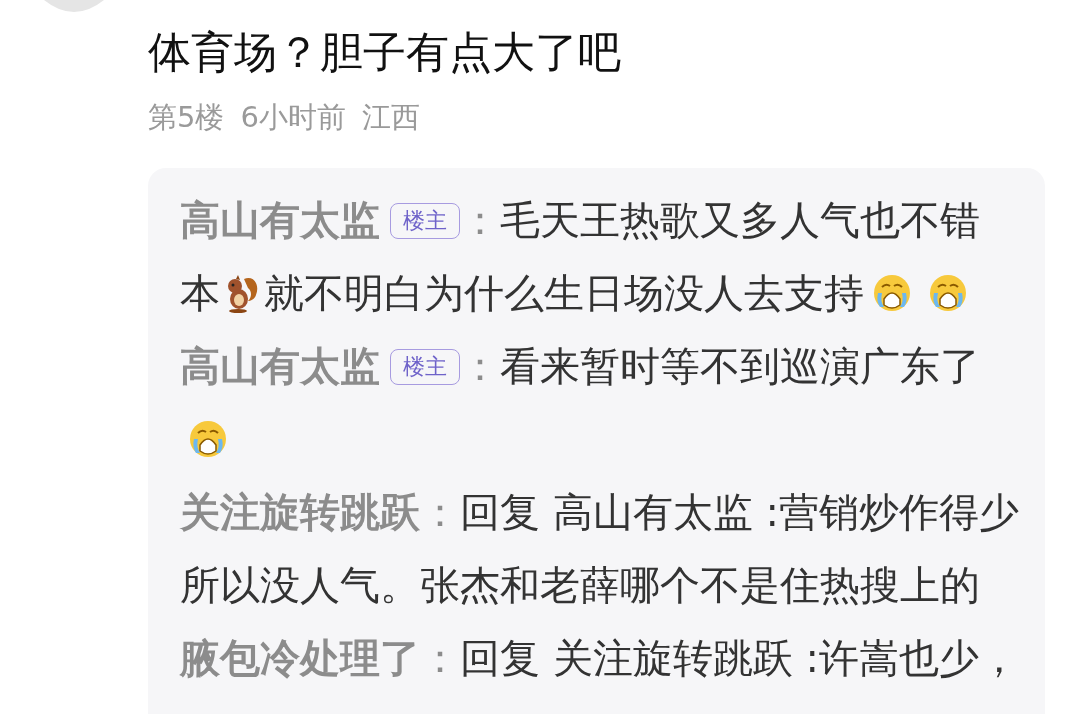 This screenshot has width=1079, height=714. I want to click on post-time: 6小时前, so click(293, 117).